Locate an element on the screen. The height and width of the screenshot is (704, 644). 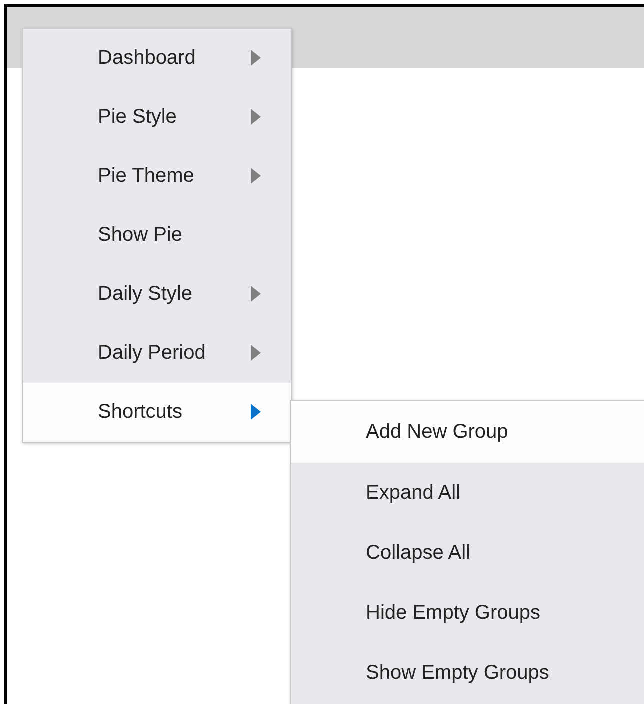
menu-item: Daily Period is located at coordinates (157, 353).